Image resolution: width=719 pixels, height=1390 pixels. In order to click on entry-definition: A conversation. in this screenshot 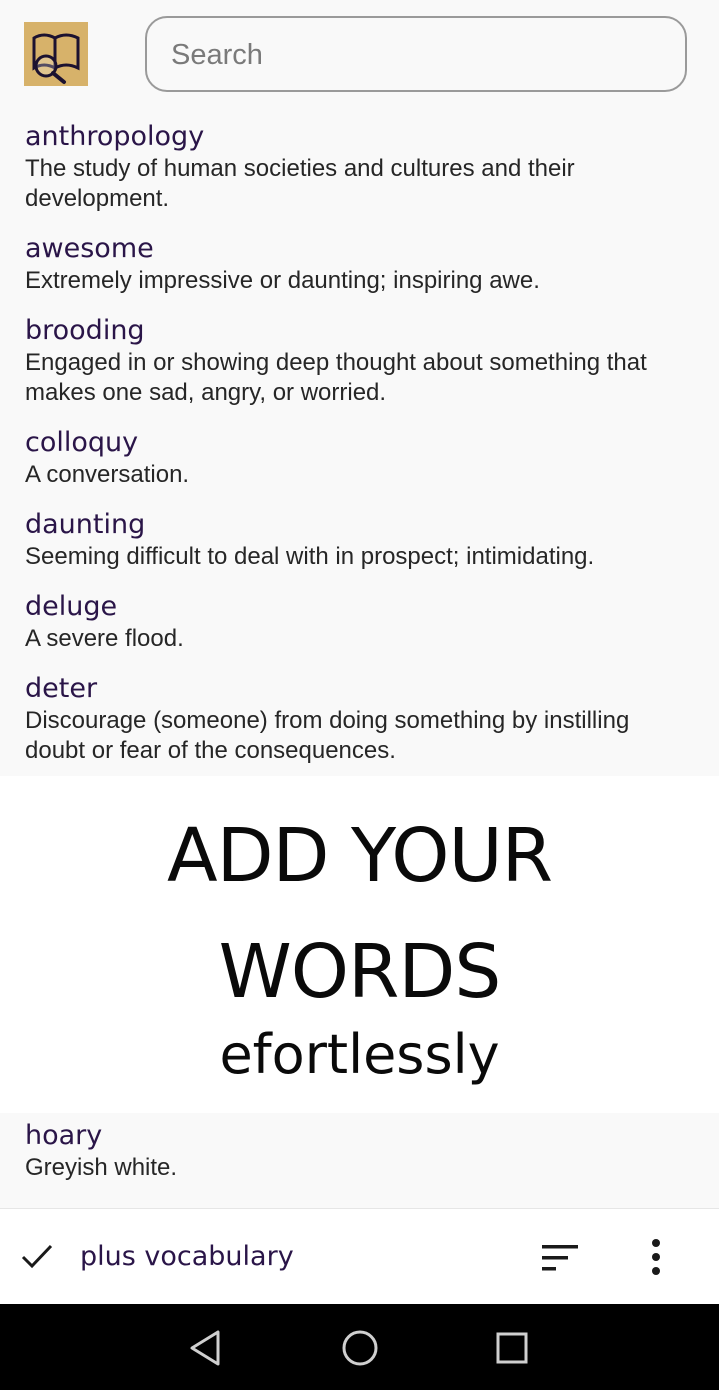, I will do `click(107, 474)`.